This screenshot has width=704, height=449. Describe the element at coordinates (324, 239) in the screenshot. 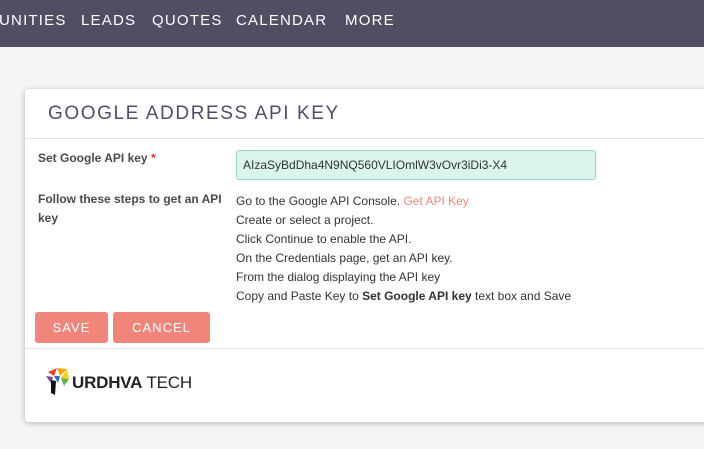

I see `step-3: Click Continue to enable the API.` at that location.